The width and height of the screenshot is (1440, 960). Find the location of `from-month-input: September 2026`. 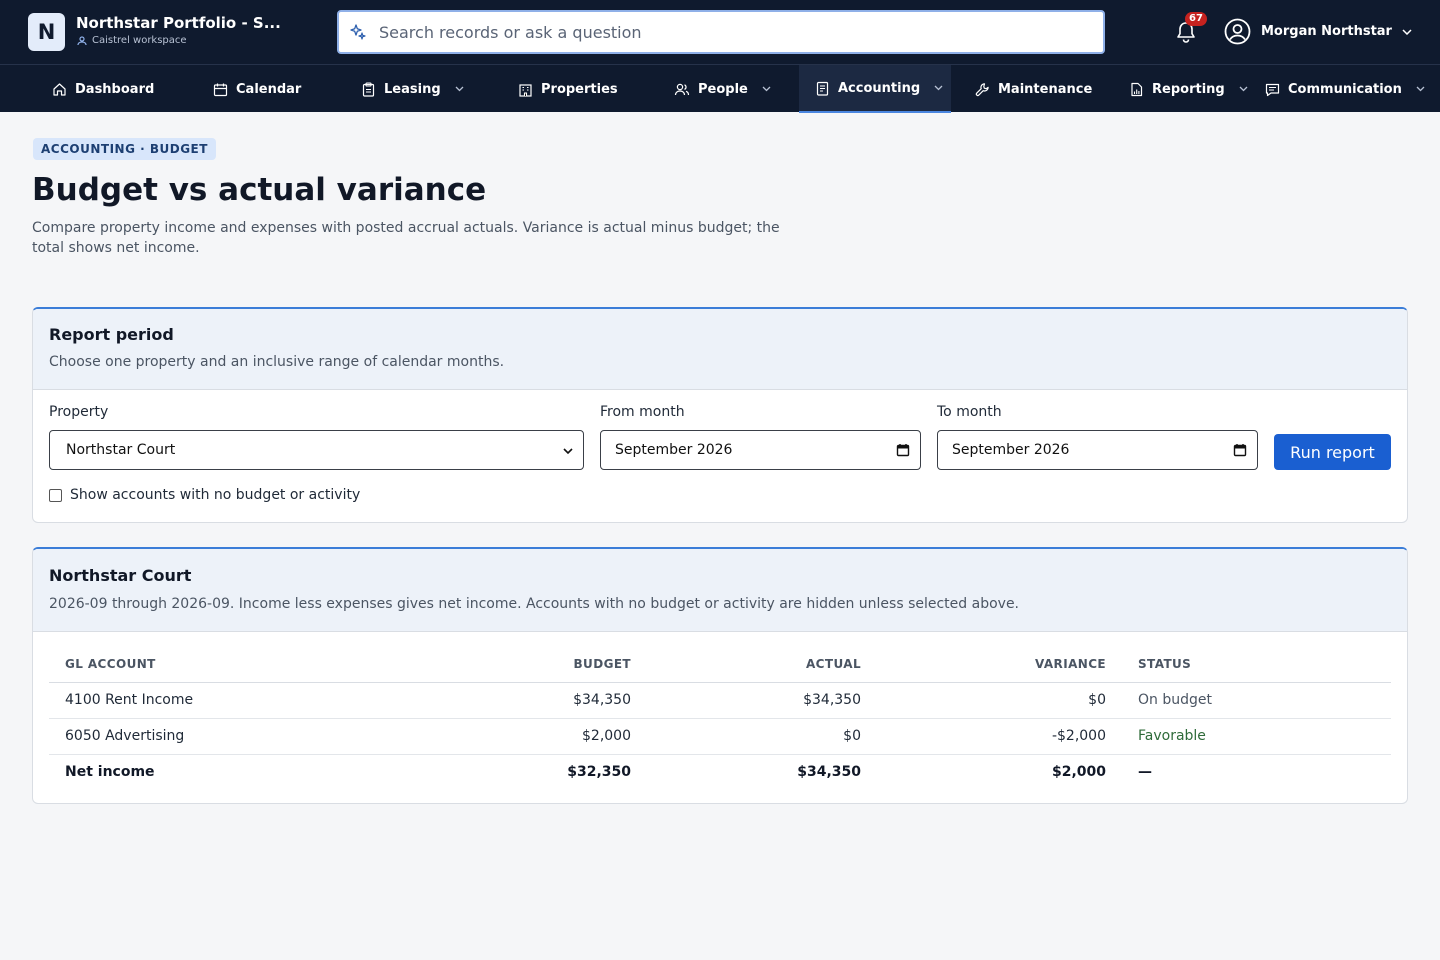

from-month-input: September 2026 is located at coordinates (760, 450).